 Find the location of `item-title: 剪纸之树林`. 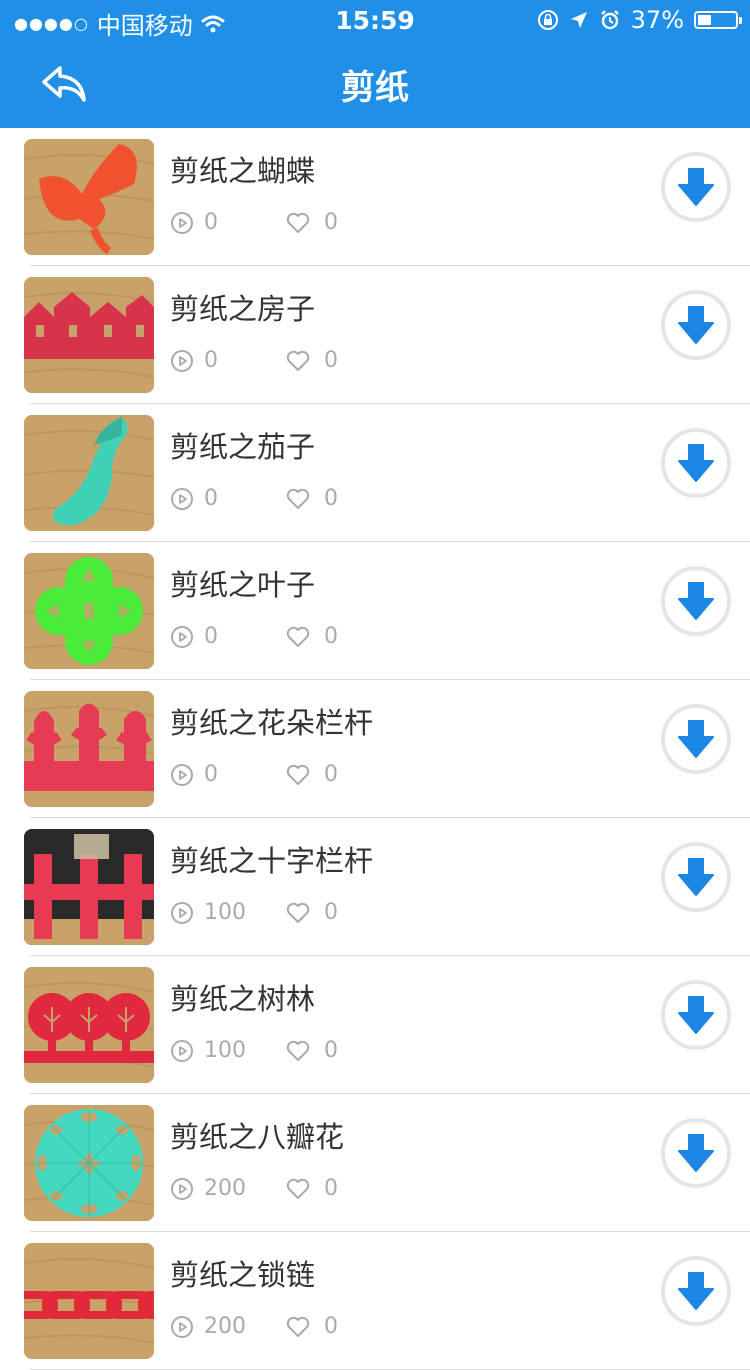

item-title: 剪纸之树林 is located at coordinates (243, 999).